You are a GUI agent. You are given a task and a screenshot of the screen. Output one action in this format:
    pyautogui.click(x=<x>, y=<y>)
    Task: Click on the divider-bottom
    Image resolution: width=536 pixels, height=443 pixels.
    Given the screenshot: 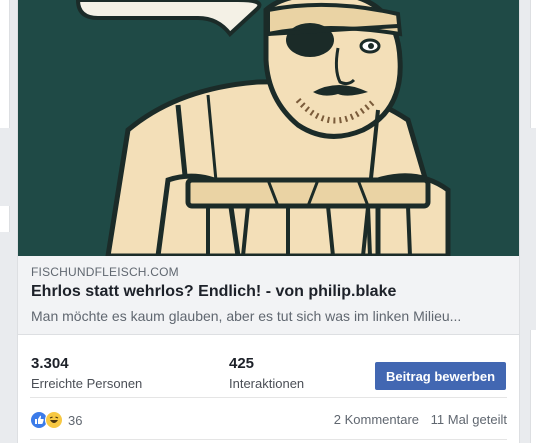 What is the action you would take?
    pyautogui.click(x=268, y=439)
    